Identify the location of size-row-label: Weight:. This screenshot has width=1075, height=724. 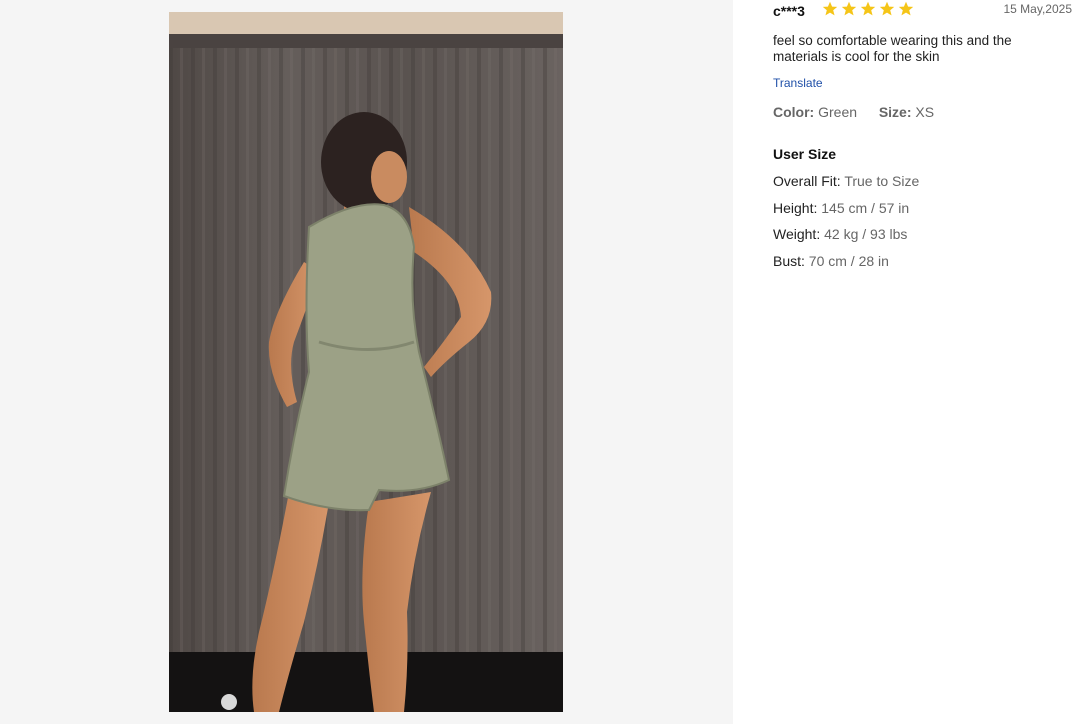
(797, 234).